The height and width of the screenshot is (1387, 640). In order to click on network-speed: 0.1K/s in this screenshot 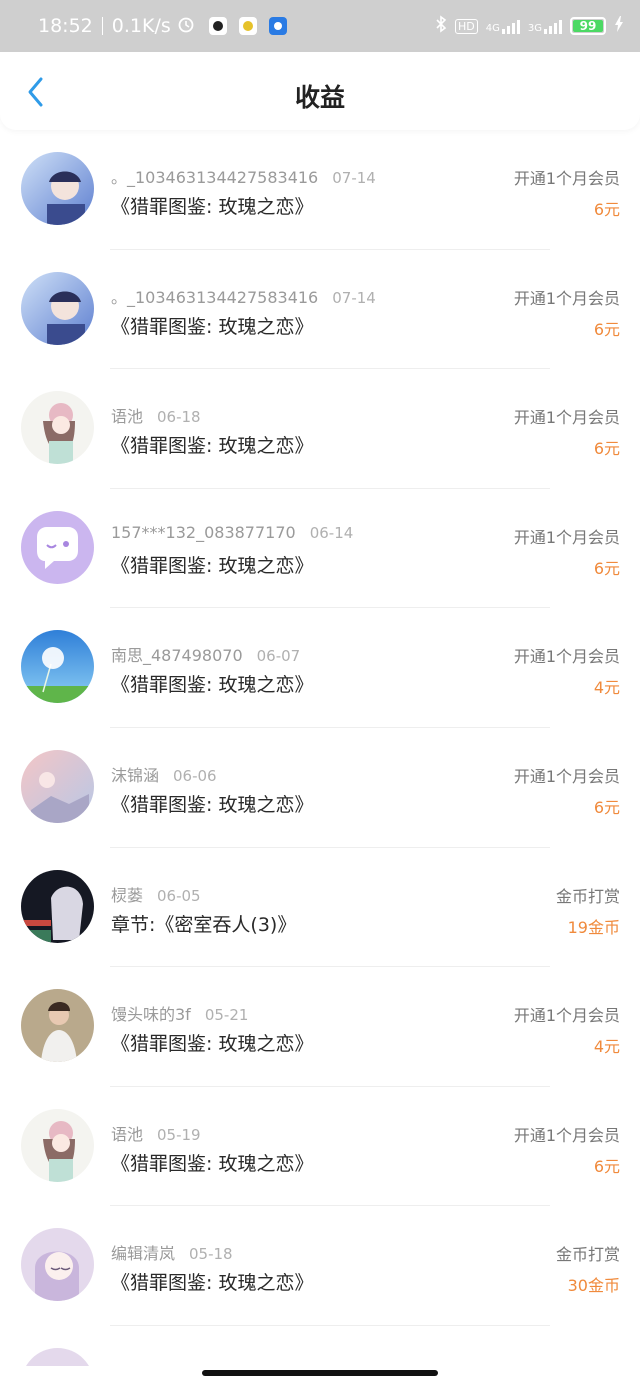, I will do `click(141, 26)`.